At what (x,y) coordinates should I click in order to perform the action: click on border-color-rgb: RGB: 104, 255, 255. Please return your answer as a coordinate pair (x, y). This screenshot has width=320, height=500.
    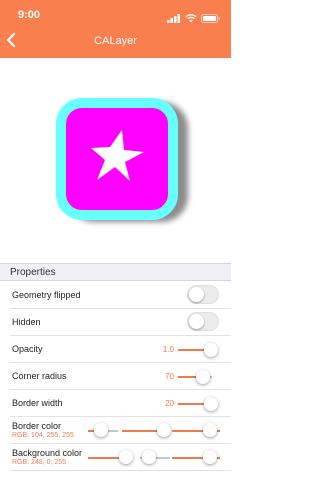
    Looking at the image, I should click on (43, 435).